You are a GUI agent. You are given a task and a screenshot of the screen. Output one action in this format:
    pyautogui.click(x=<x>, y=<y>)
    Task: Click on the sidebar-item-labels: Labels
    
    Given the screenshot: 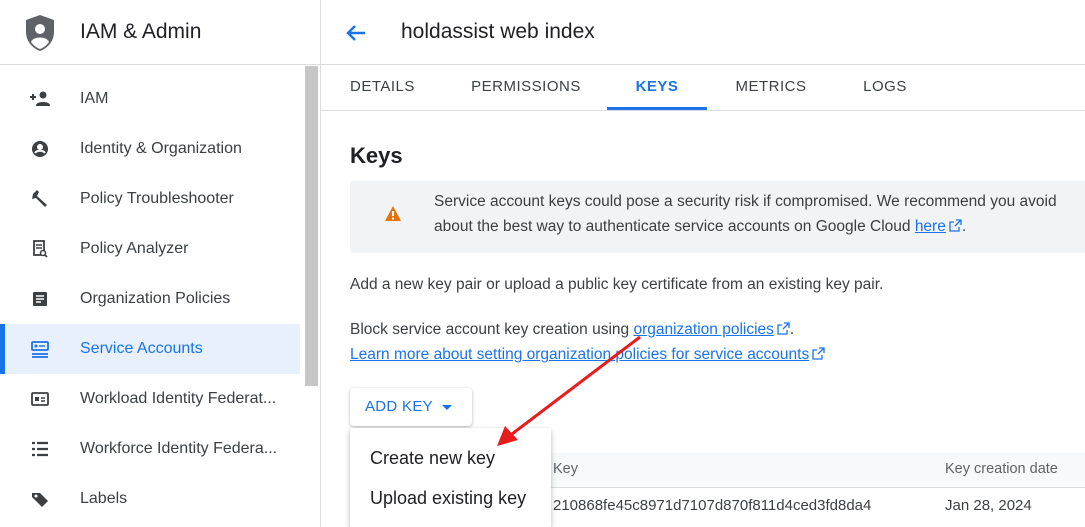 What is the action you would take?
    pyautogui.click(x=150, y=499)
    